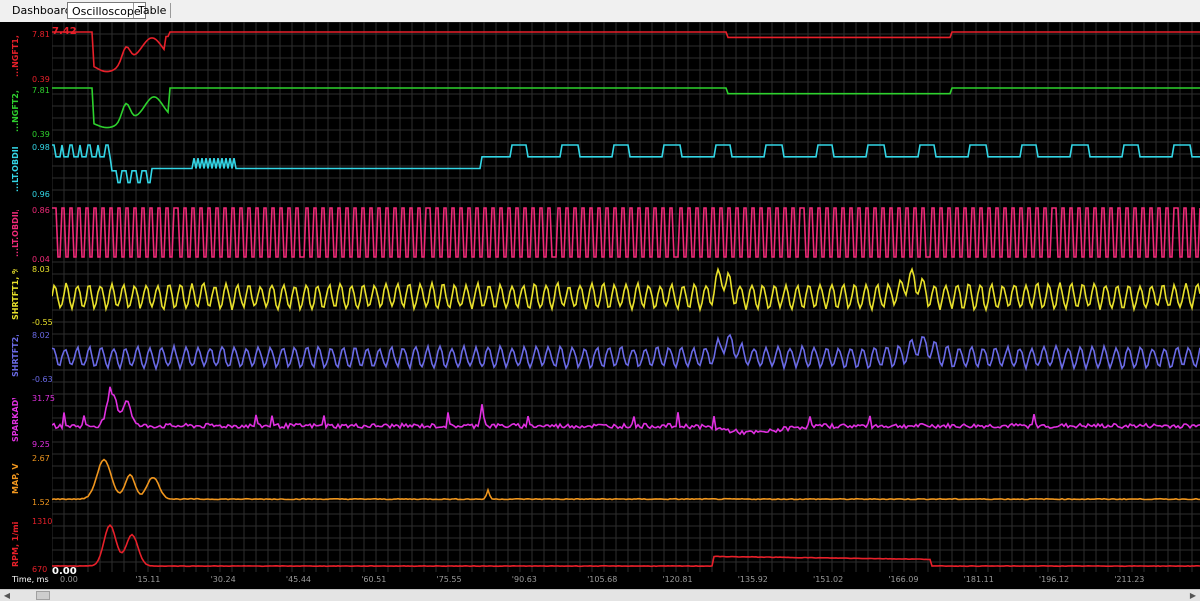 This screenshot has height=601, width=1200. What do you see at coordinates (978, 579) in the screenshot?
I see `time-tick-label: '181.11` at bounding box center [978, 579].